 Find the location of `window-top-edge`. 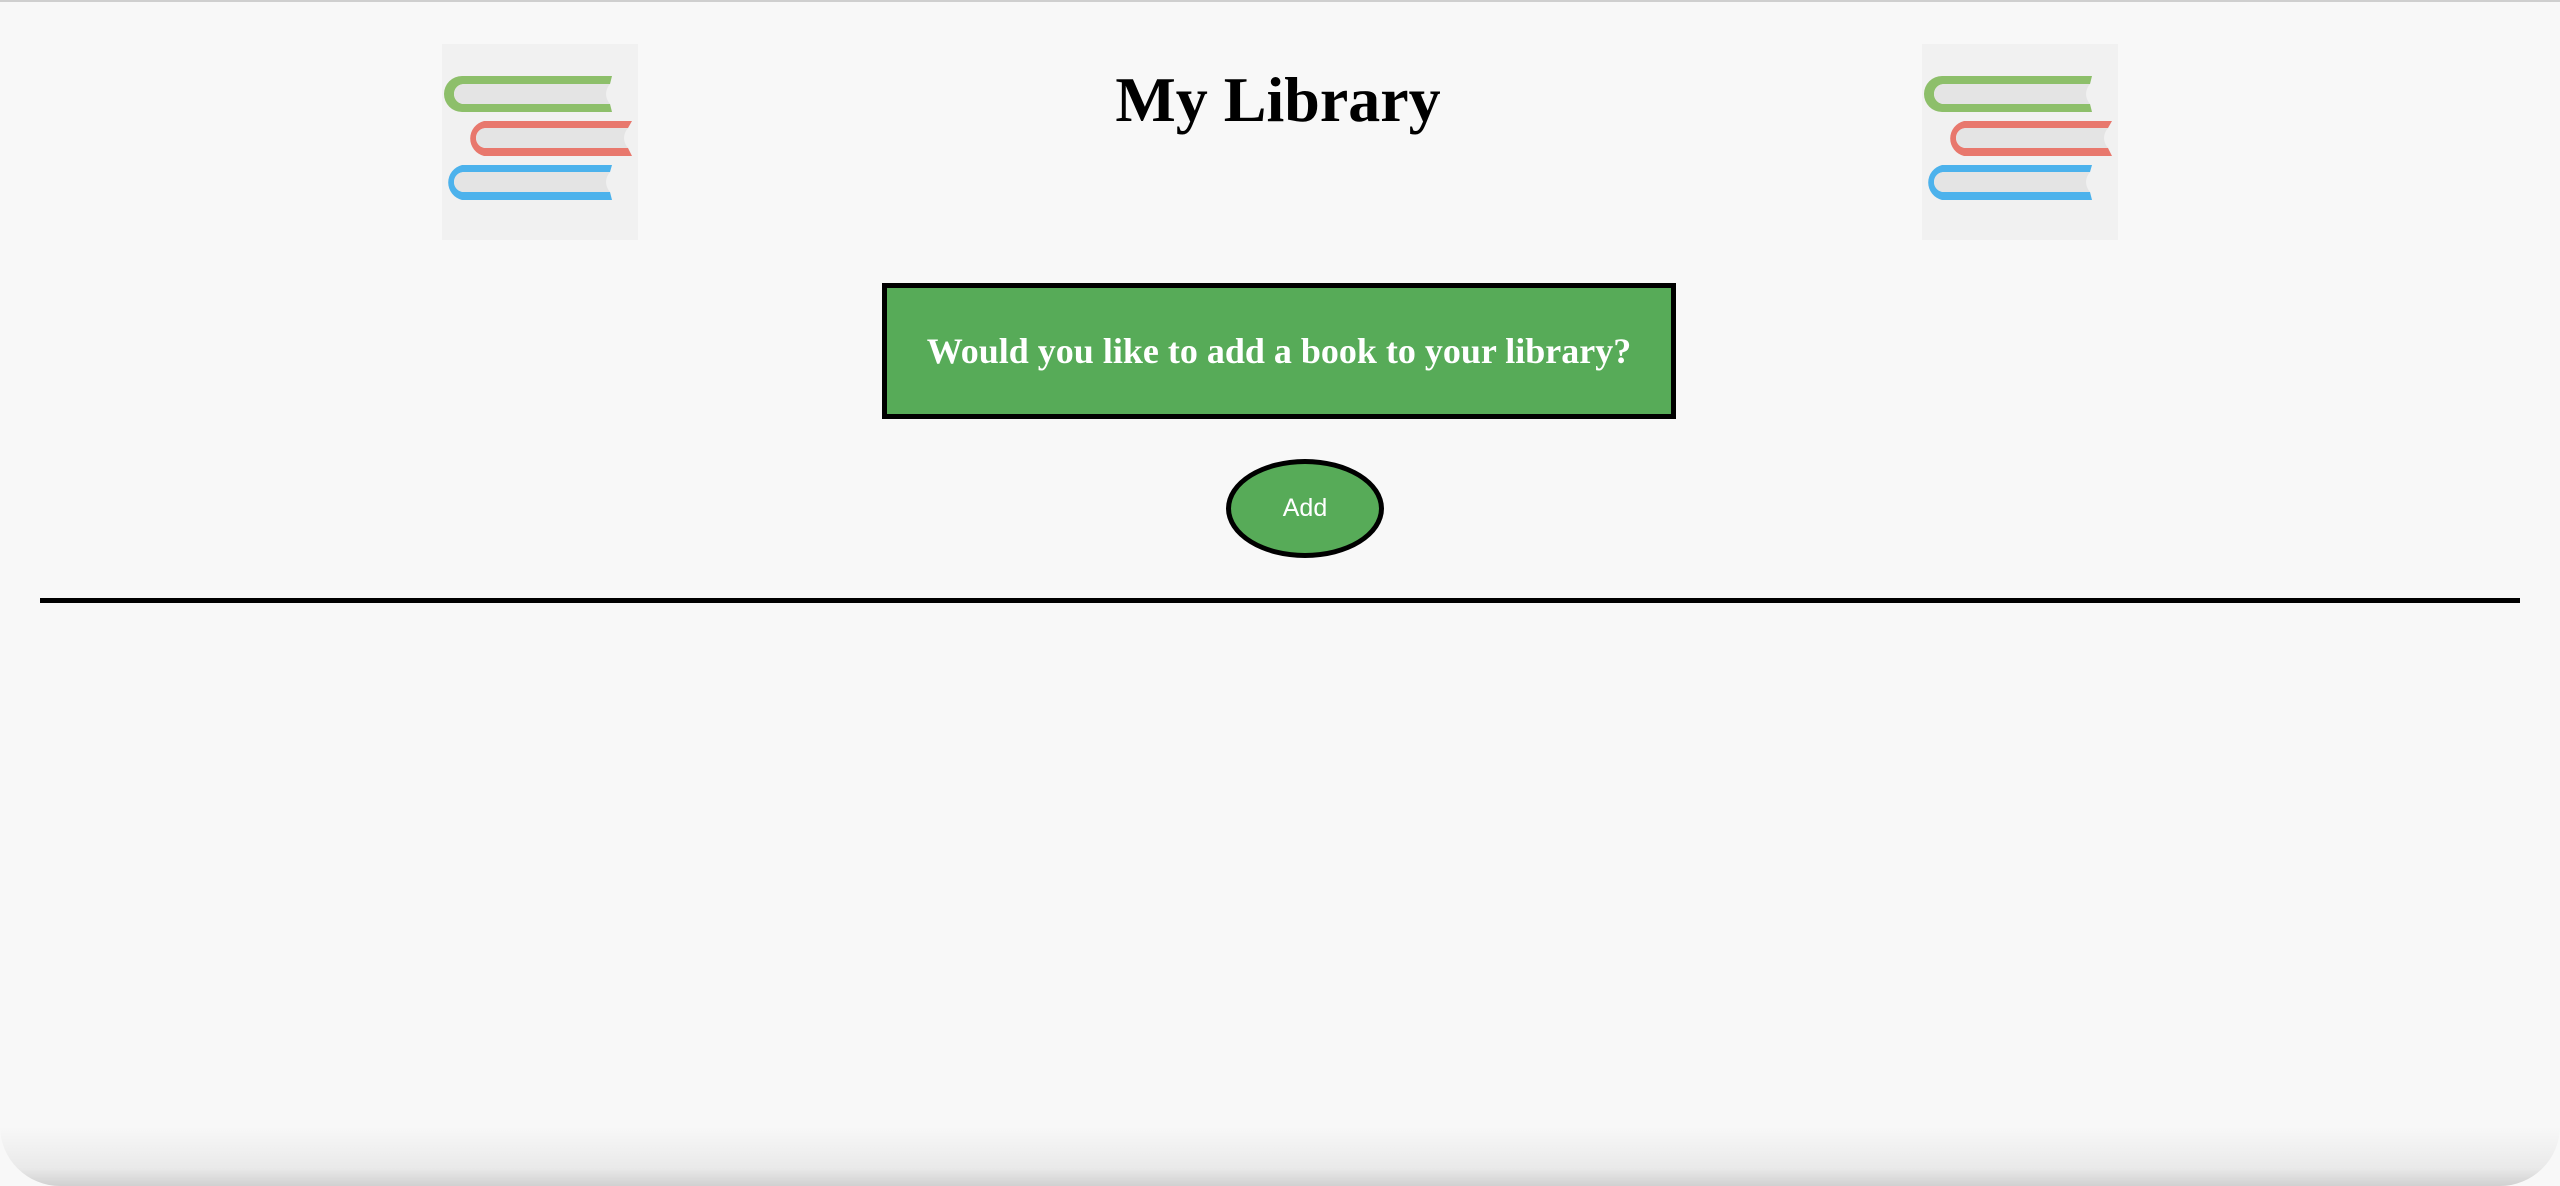

window-top-edge is located at coordinates (1280, 1).